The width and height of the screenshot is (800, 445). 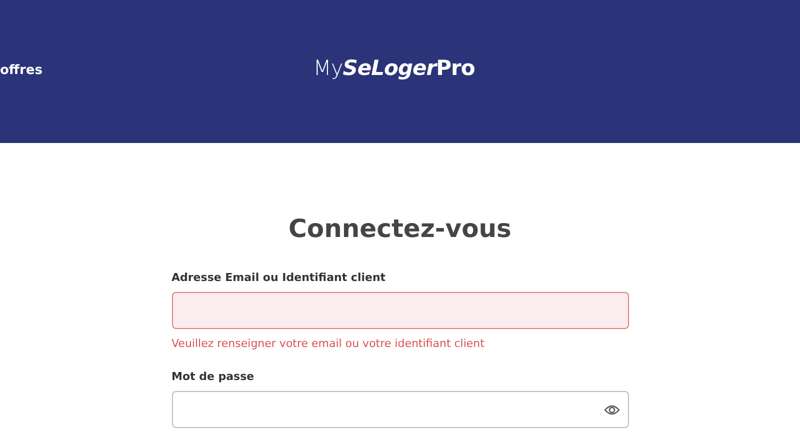 I want to click on error-message: Veuillez renseigner votre email ou votre identifiant client, so click(x=329, y=344).